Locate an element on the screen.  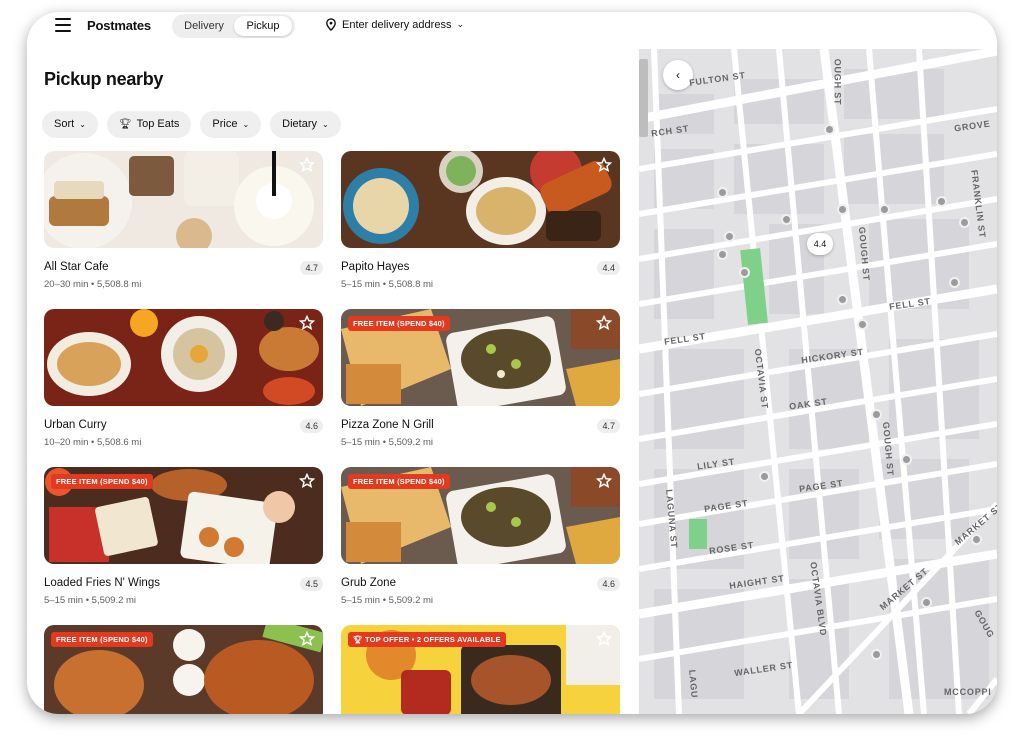
chevron-left-icon: ‹ is located at coordinates (678, 75).